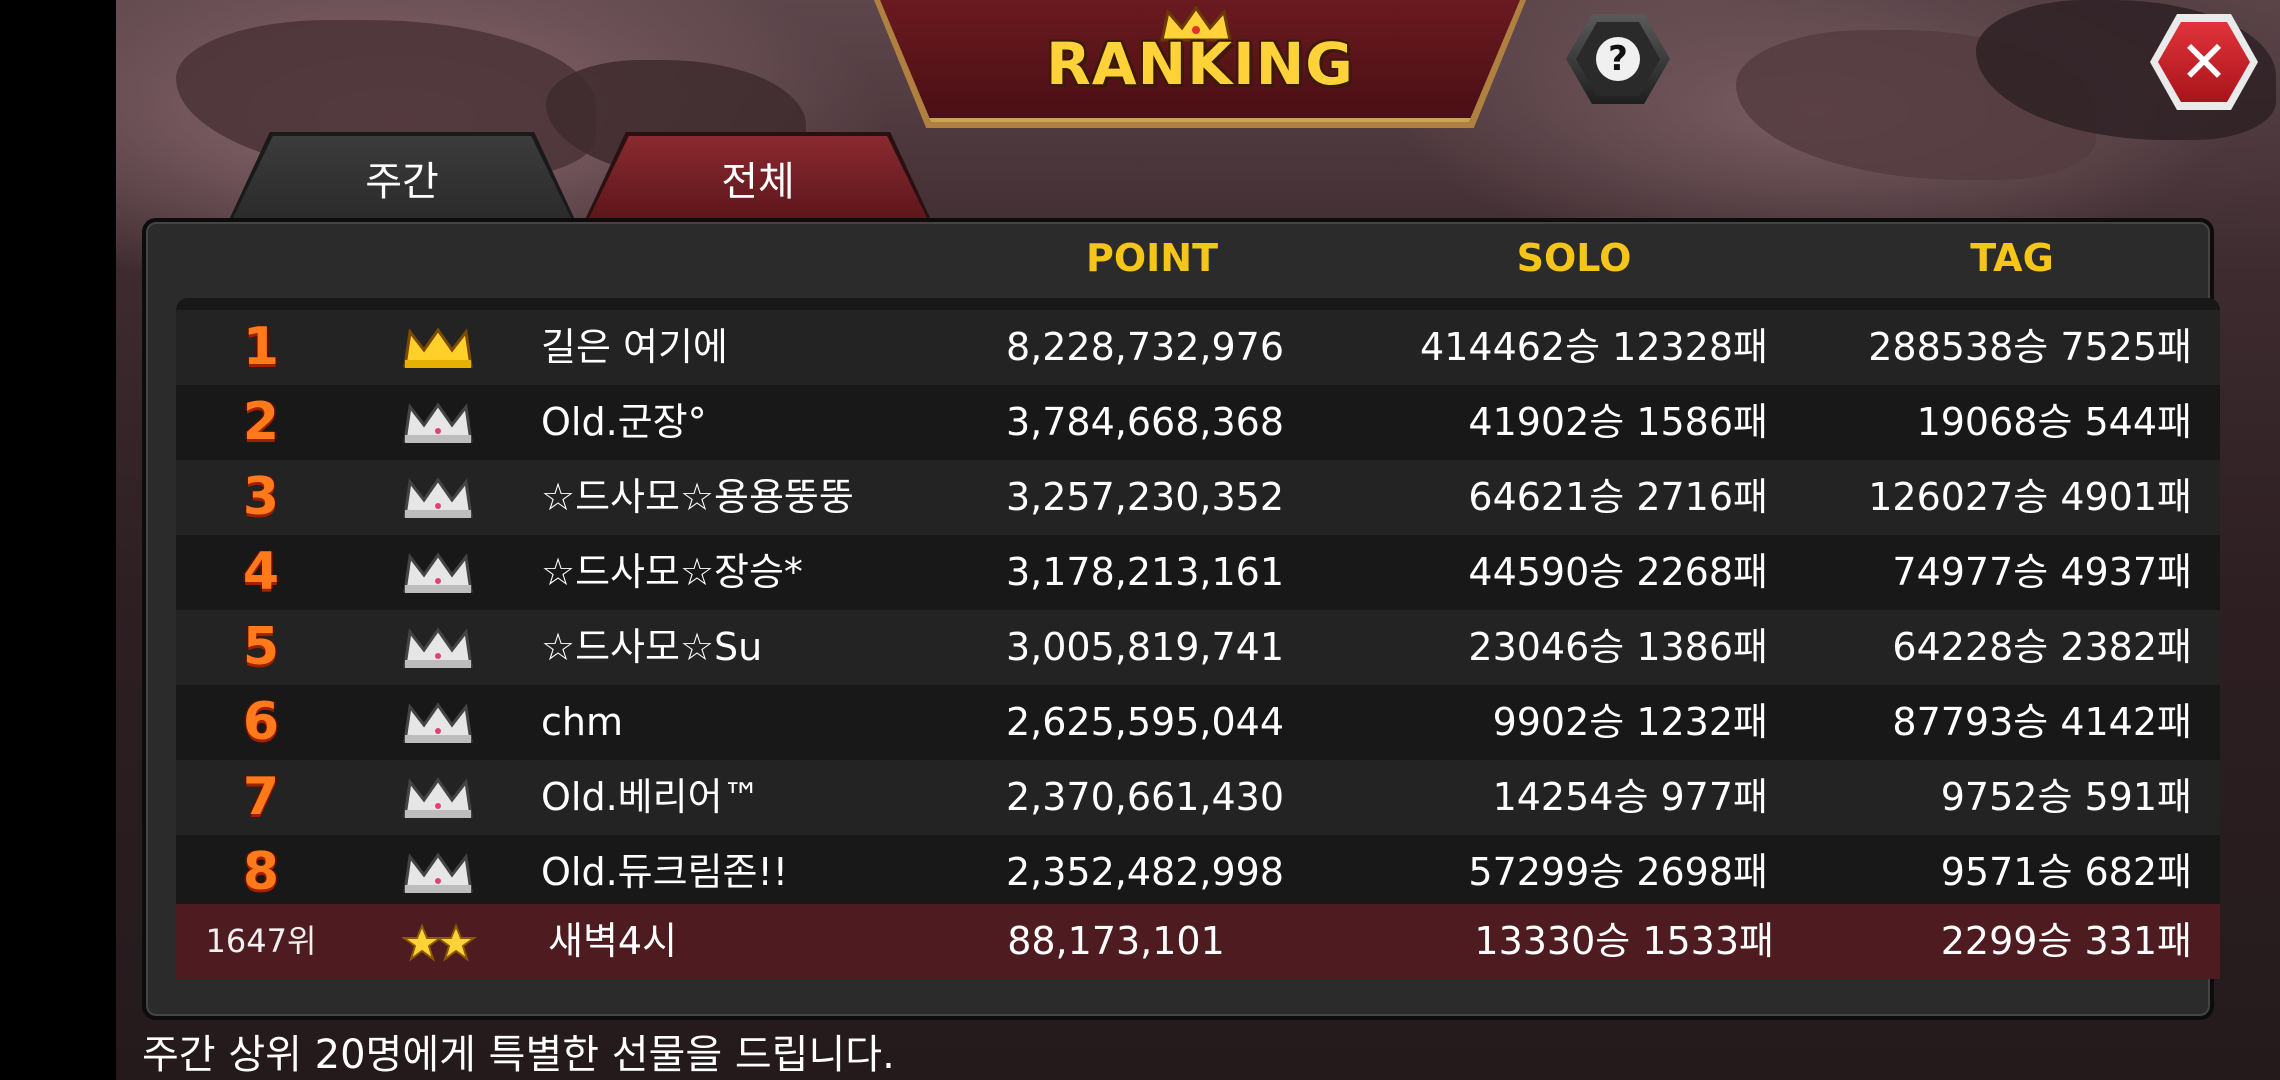  What do you see at coordinates (261, 422) in the screenshot?
I see `rank-number: 2` at bounding box center [261, 422].